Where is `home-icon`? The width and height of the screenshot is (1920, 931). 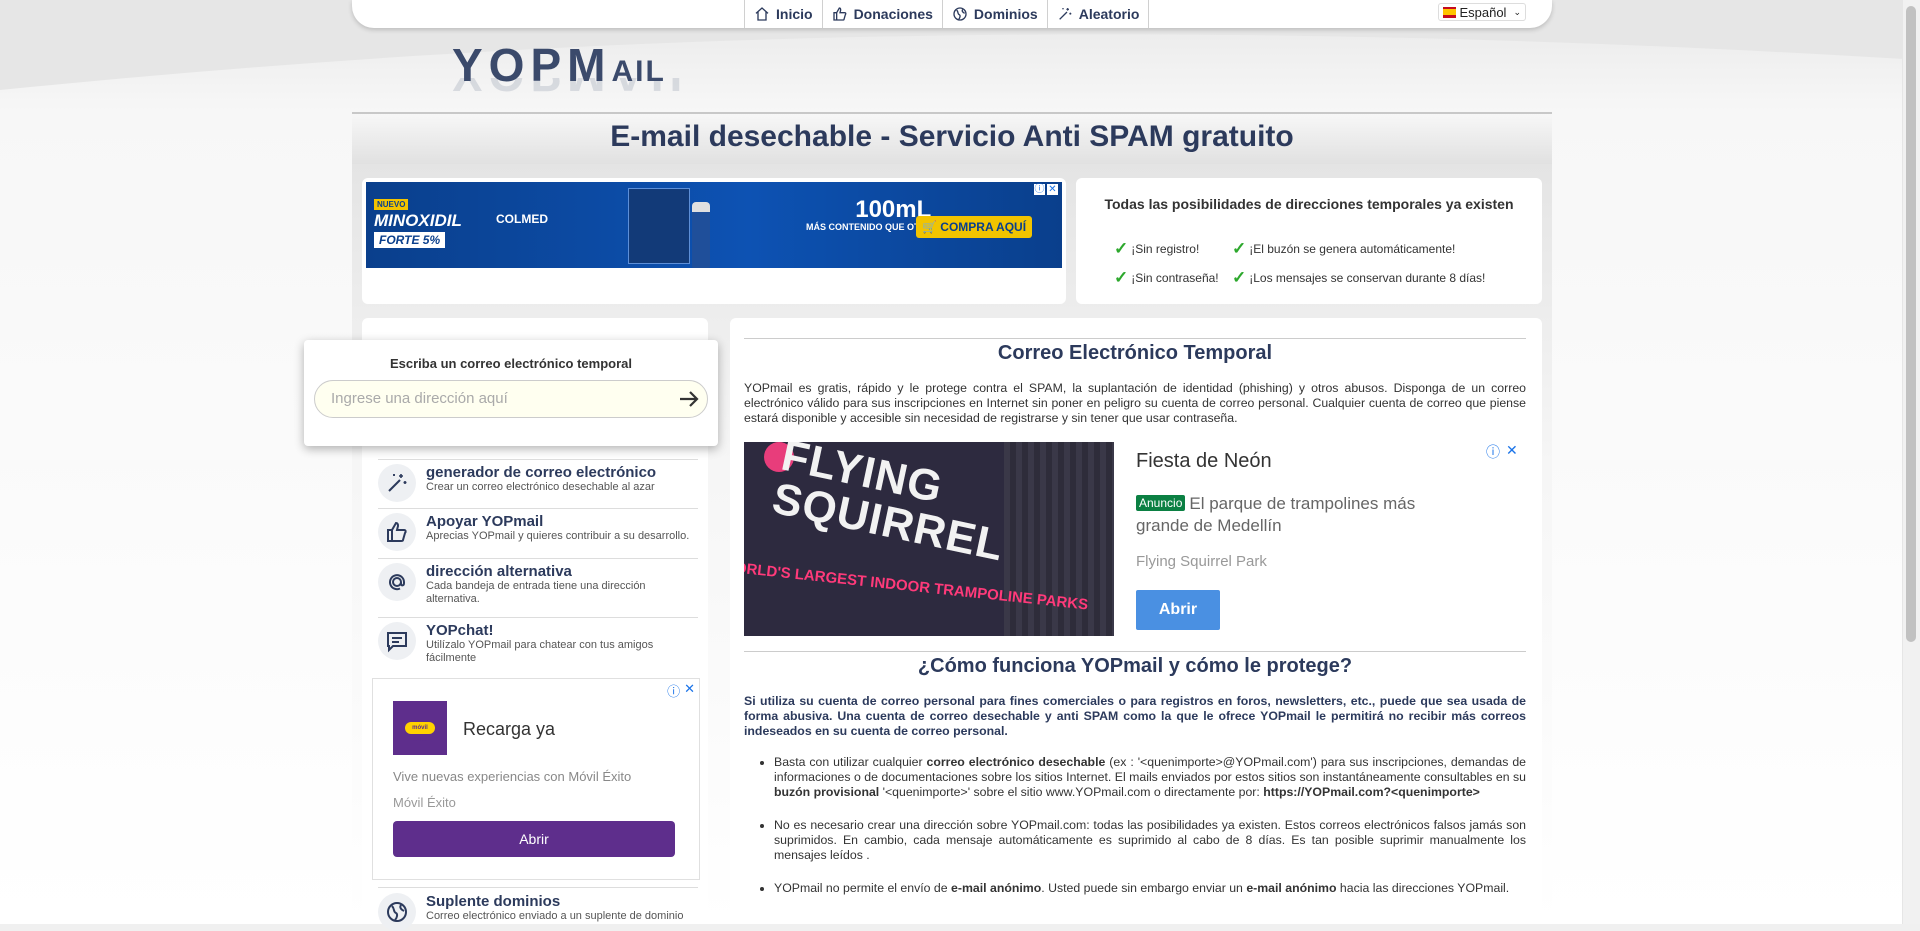 home-icon is located at coordinates (762, 14).